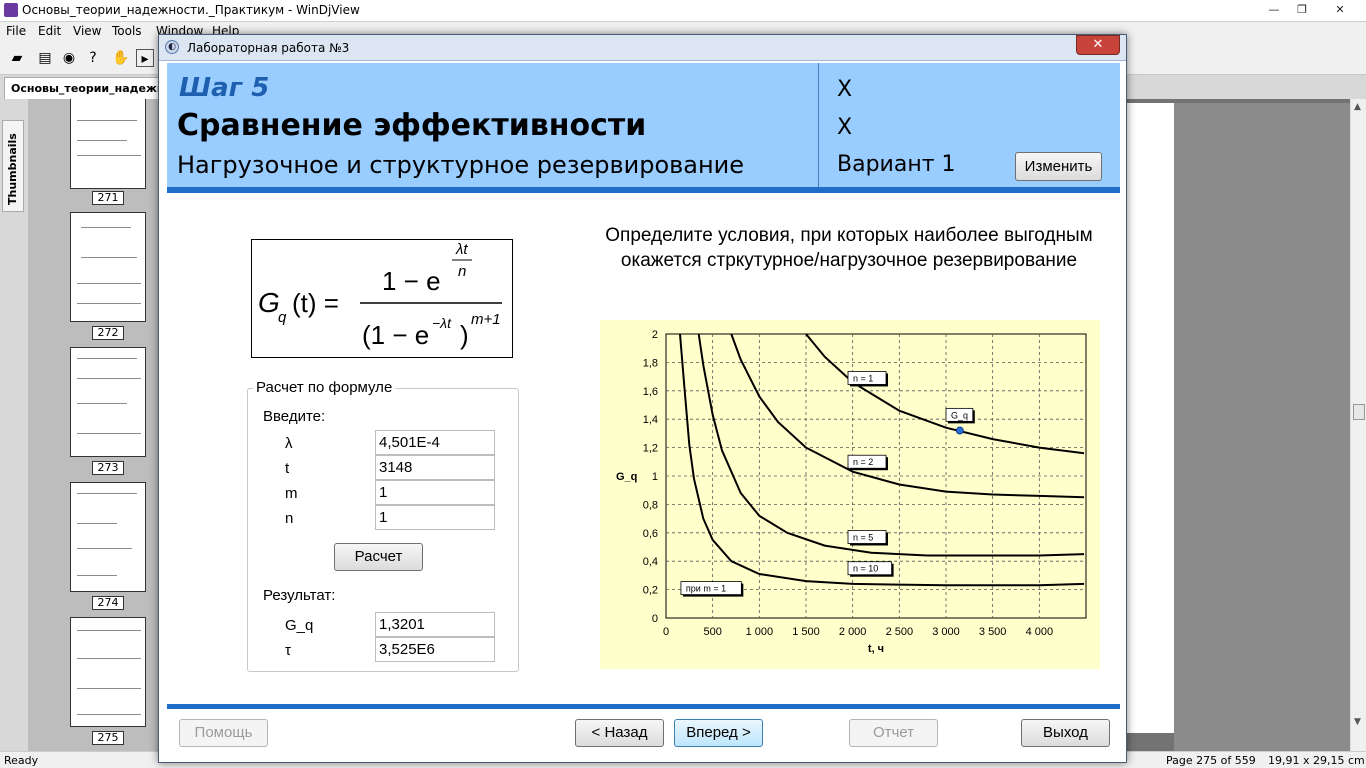 This screenshot has height=768, width=1366. I want to click on status-ready: Ready, so click(21, 760).